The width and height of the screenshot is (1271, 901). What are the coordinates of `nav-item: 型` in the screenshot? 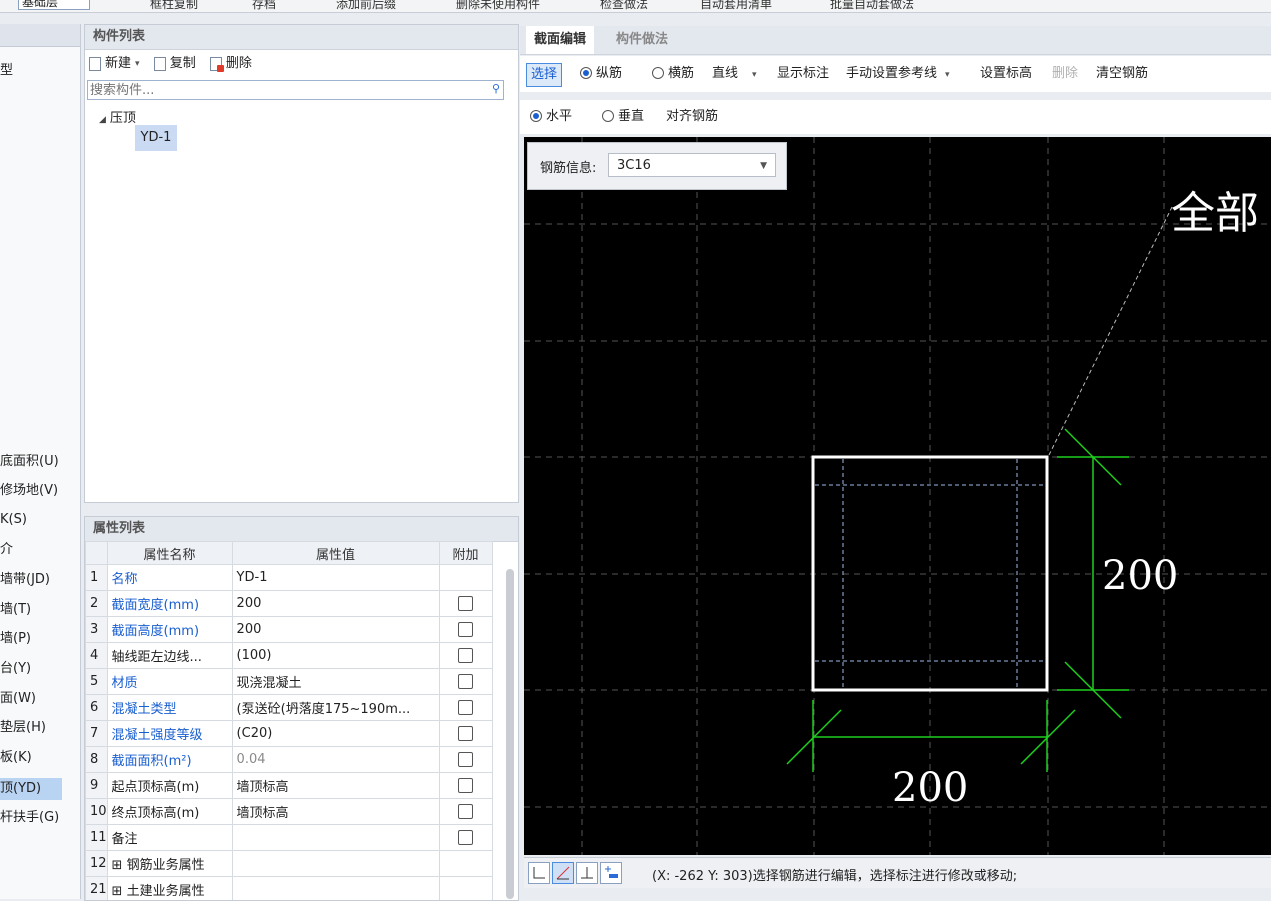 It's located at (31, 71).